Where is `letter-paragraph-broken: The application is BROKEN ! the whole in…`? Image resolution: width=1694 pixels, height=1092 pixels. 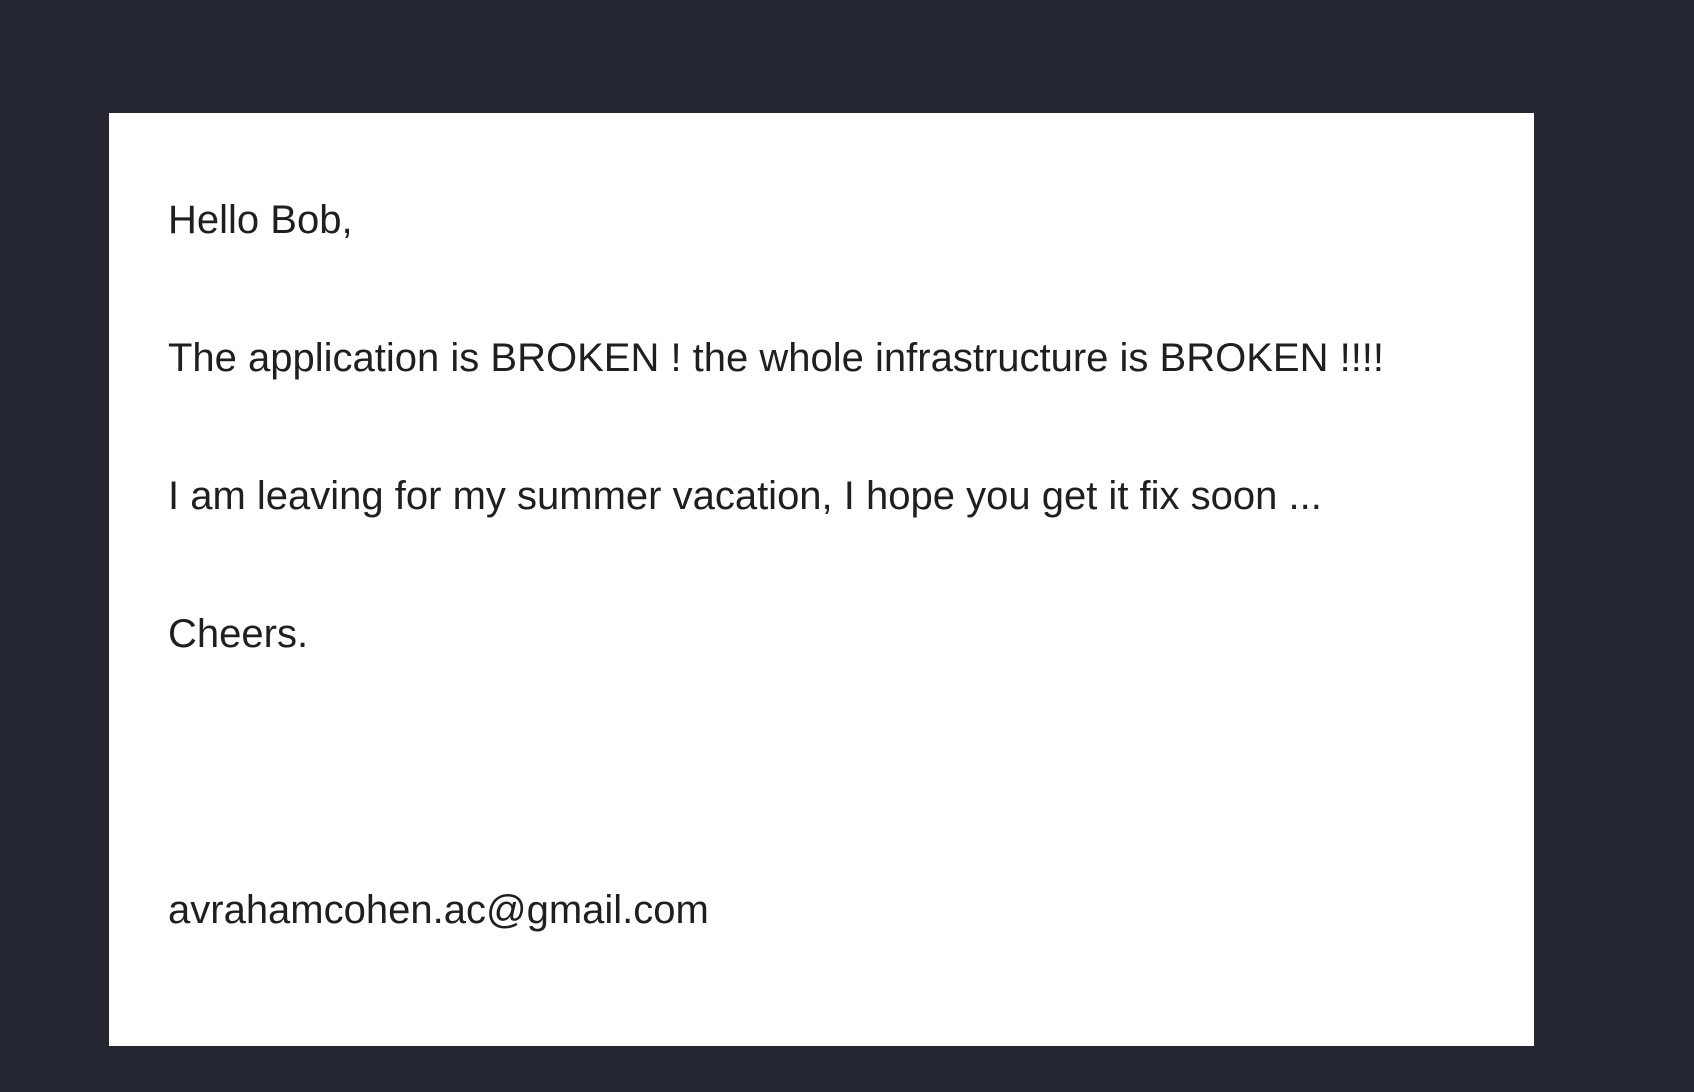 letter-paragraph-broken: The application is BROKEN ! the whole in… is located at coordinates (776, 358).